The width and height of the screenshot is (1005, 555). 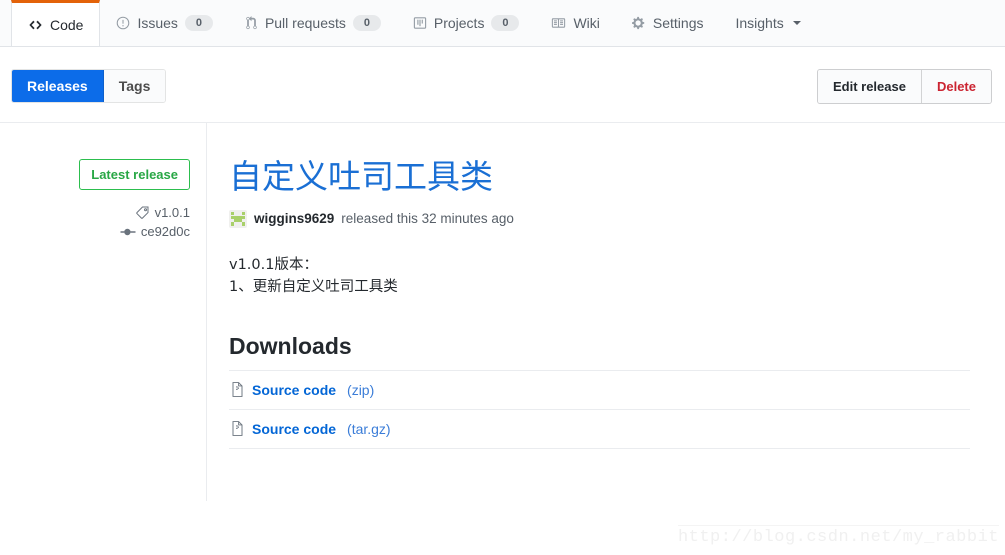 What do you see at coordinates (599, 218) in the screenshot?
I see `release-author-line: wiggins9629 released this 32 minutes ago` at bounding box center [599, 218].